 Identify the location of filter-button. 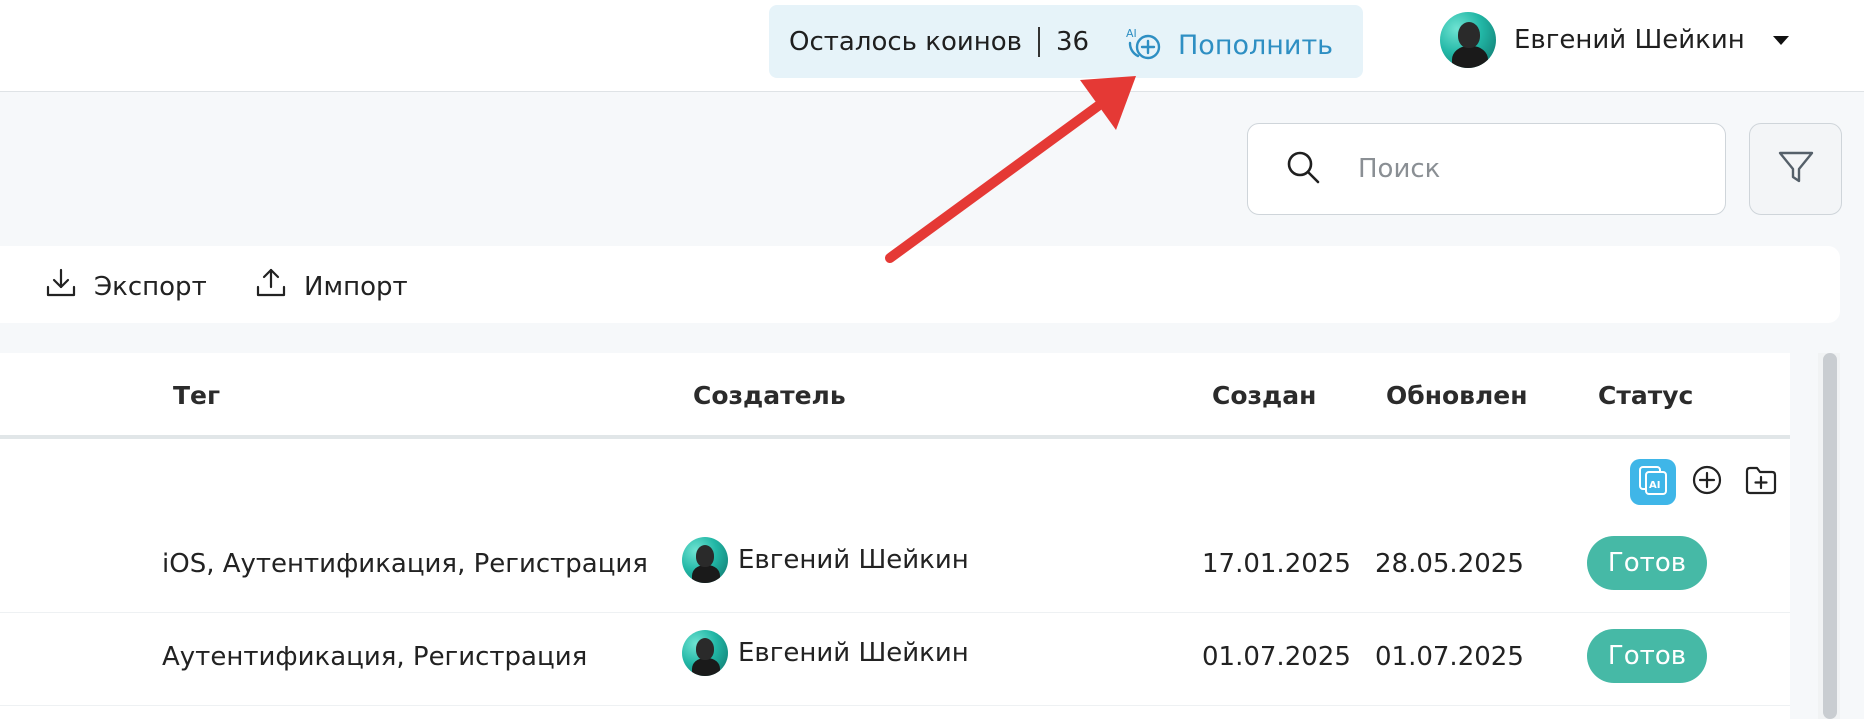
(1795, 169).